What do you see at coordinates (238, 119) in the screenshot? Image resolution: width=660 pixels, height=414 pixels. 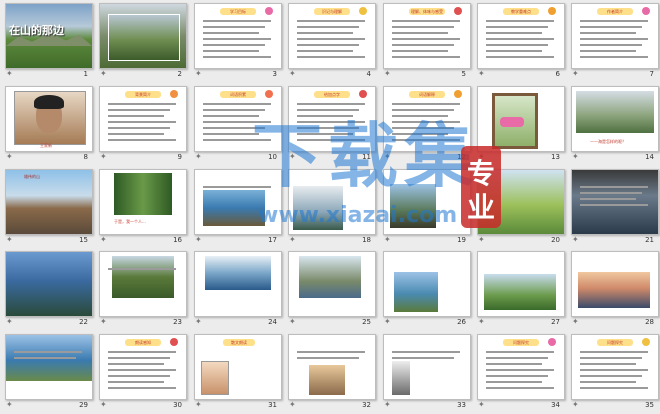 I see `slide-thumbnail: 词语积累` at bounding box center [238, 119].